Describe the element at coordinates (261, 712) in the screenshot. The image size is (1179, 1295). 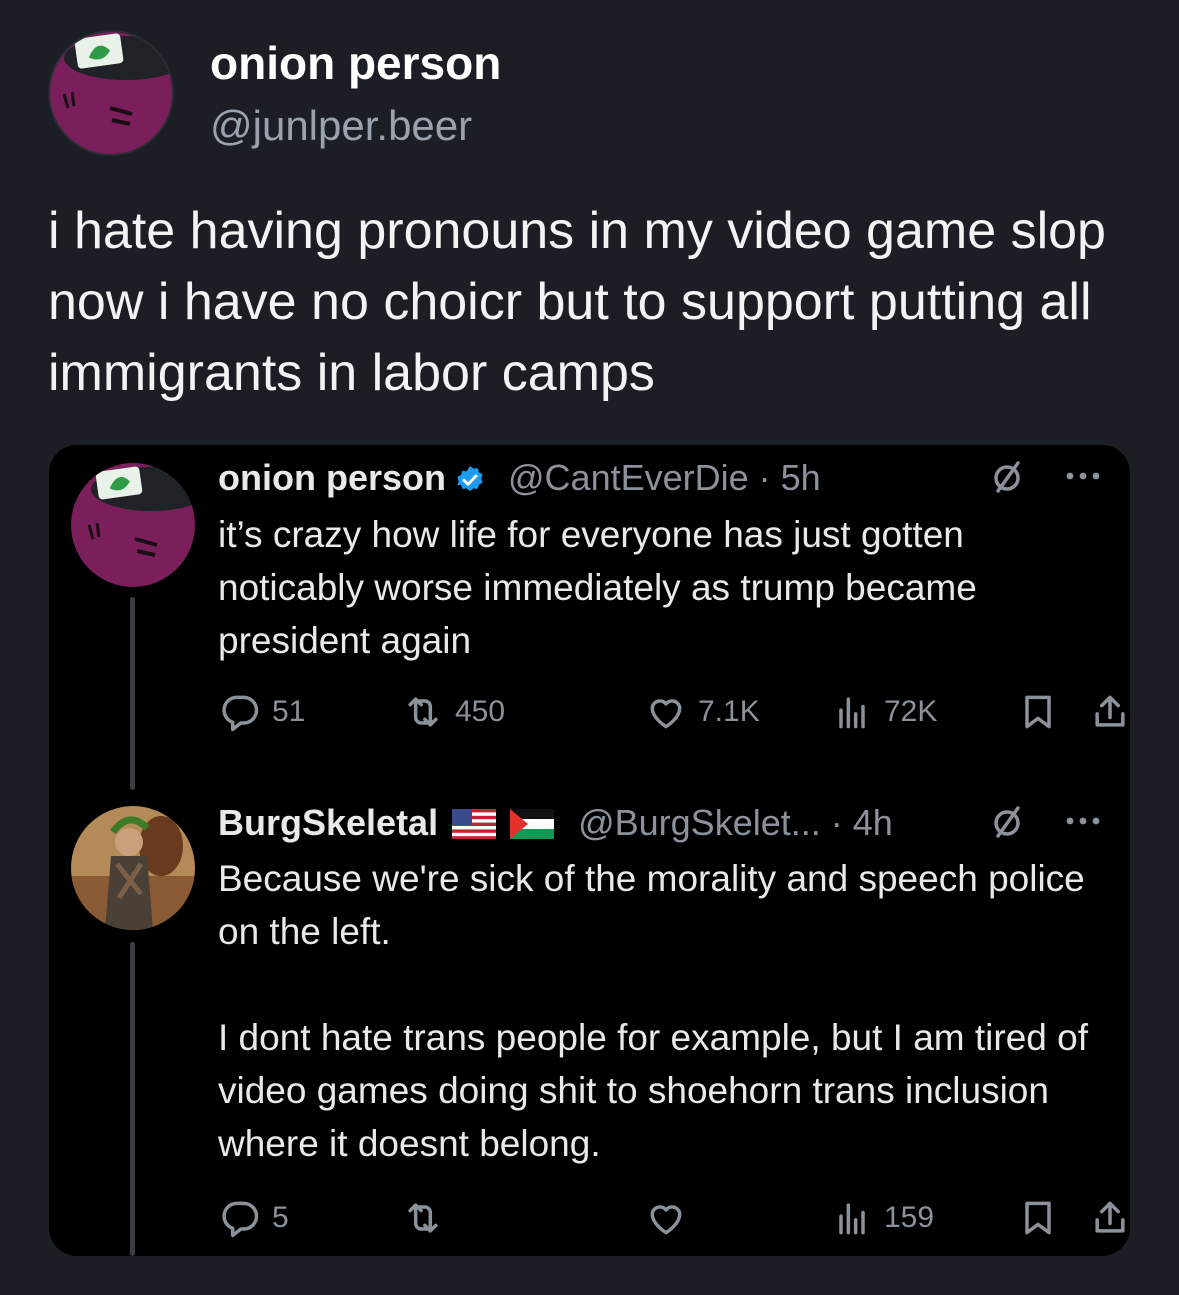
I see `reply-button: 51` at that location.